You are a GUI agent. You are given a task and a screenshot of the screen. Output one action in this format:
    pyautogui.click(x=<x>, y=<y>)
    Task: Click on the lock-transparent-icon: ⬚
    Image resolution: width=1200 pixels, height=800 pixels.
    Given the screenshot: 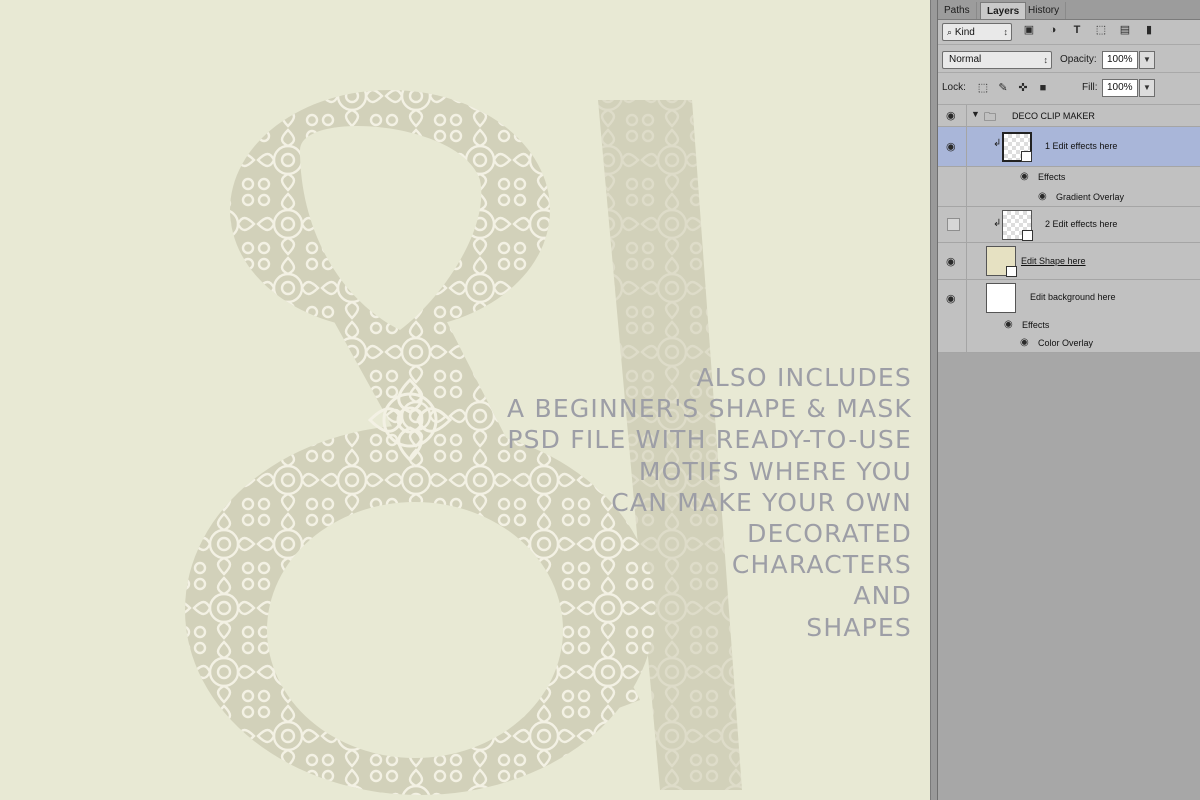 What is the action you would take?
    pyautogui.click(x=983, y=88)
    